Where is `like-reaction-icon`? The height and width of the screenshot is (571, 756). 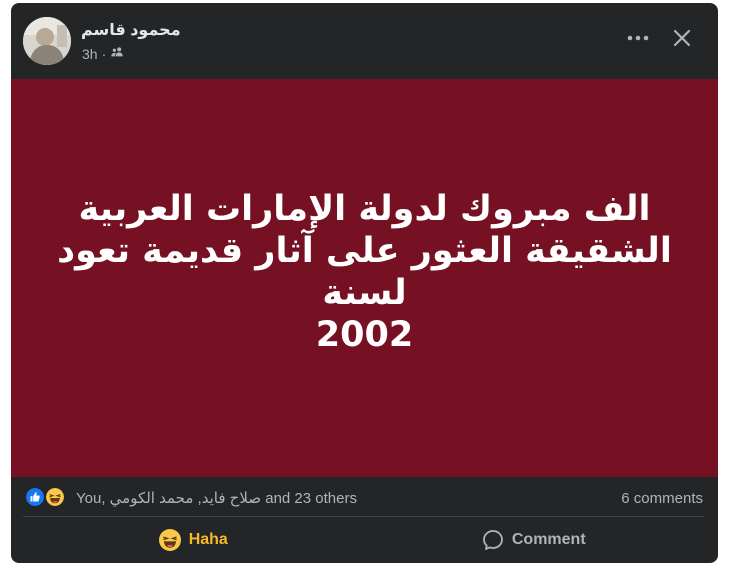
like-reaction-icon is located at coordinates (35, 497).